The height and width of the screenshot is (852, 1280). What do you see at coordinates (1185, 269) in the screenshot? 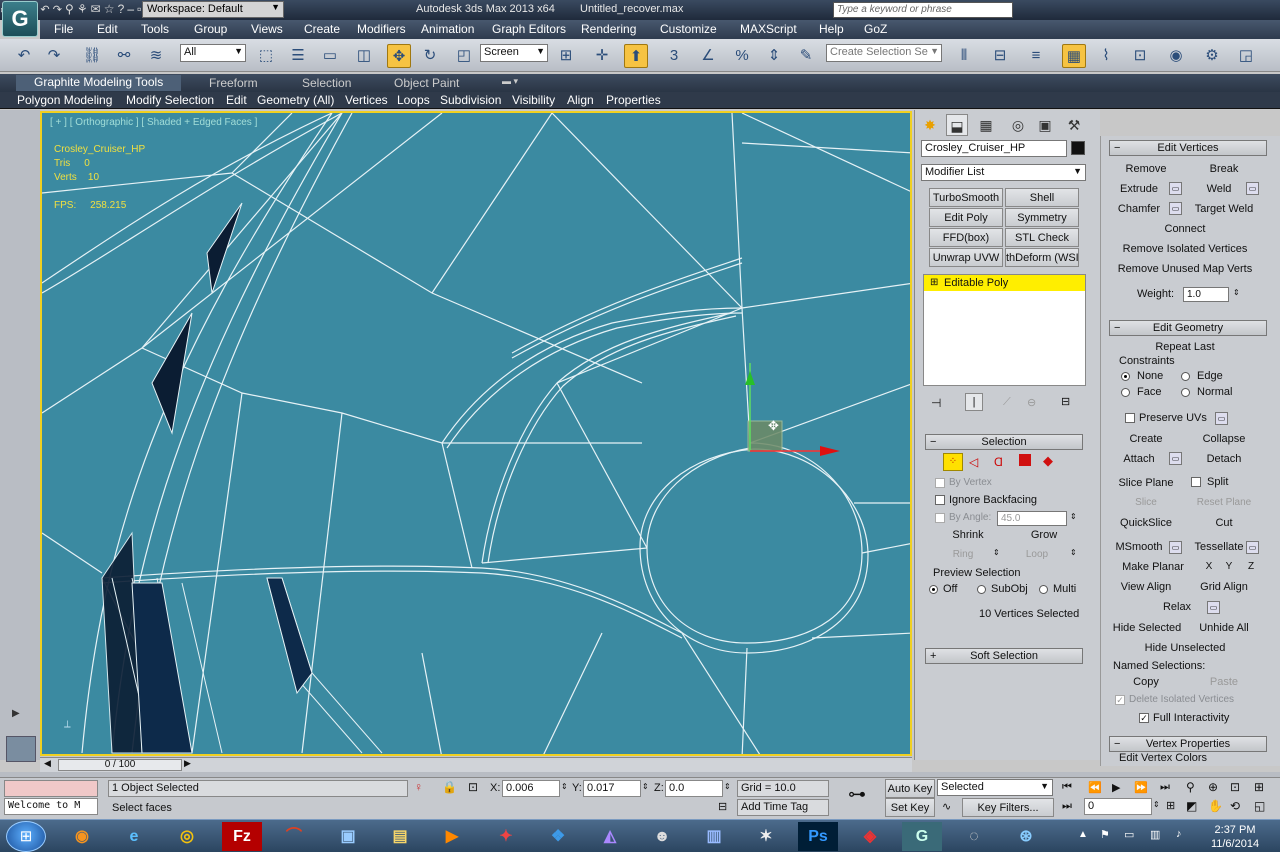
I see `remove-unused-map-verts-button: Remove Unused Map Verts` at bounding box center [1185, 269].